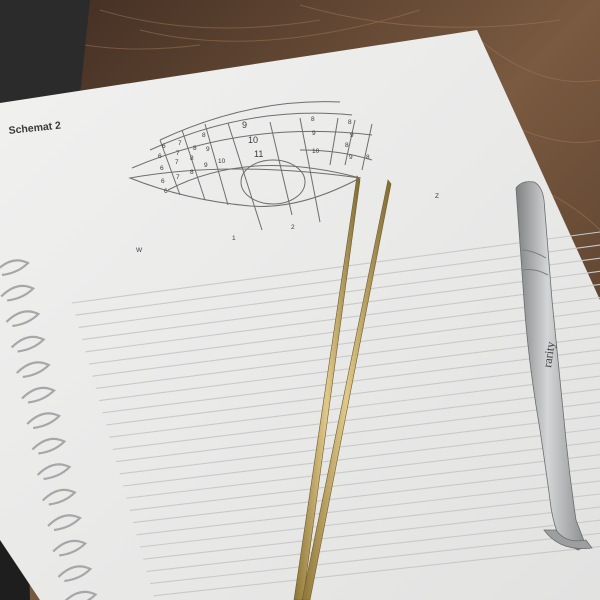  What do you see at coordinates (258, 154) in the screenshot?
I see `svg-text: 11` at bounding box center [258, 154].